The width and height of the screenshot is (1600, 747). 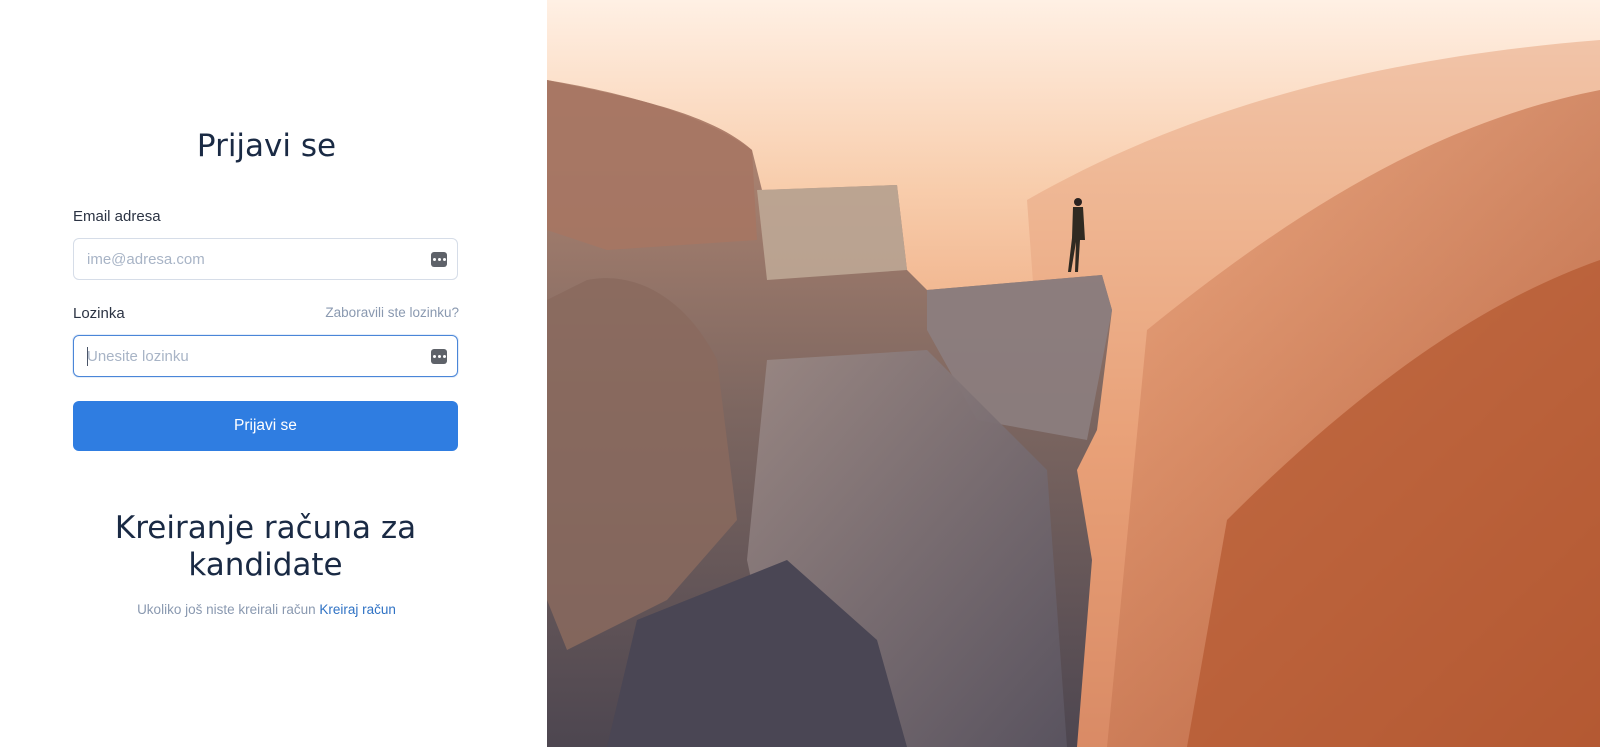 I want to click on password-field-wrapper, so click(x=265, y=356).